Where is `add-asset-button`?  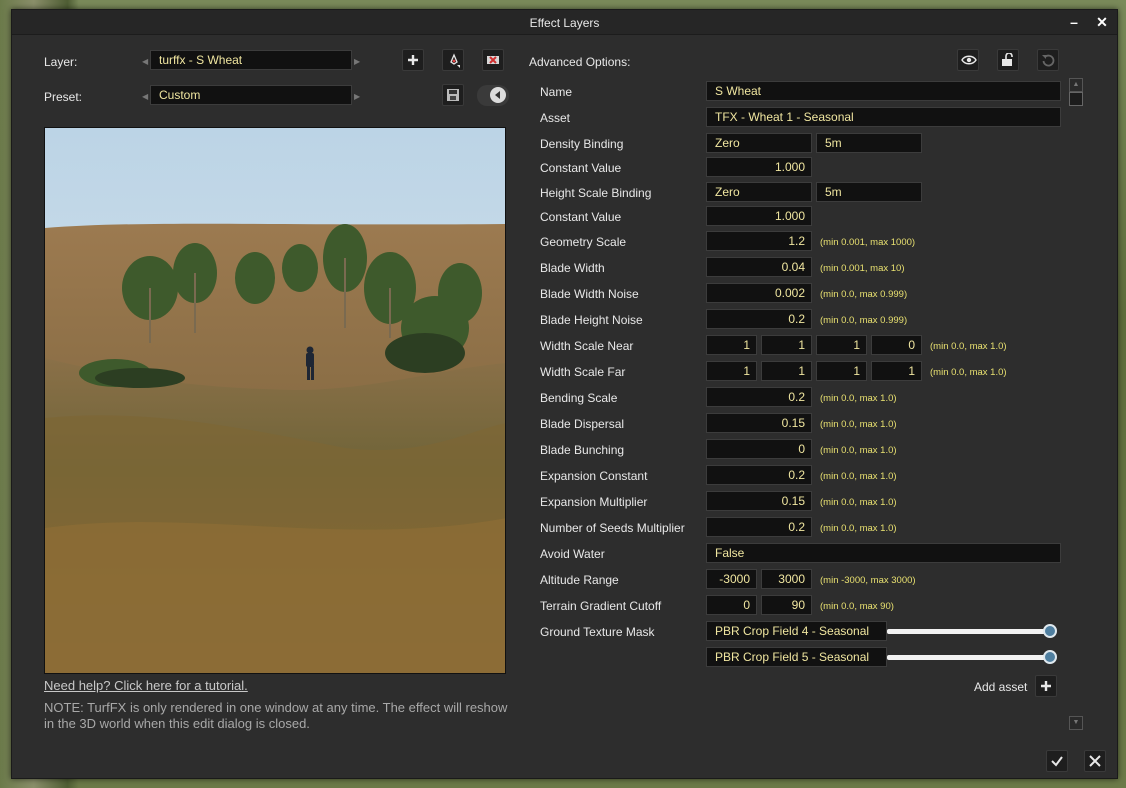
add-asset-button is located at coordinates (1046, 686).